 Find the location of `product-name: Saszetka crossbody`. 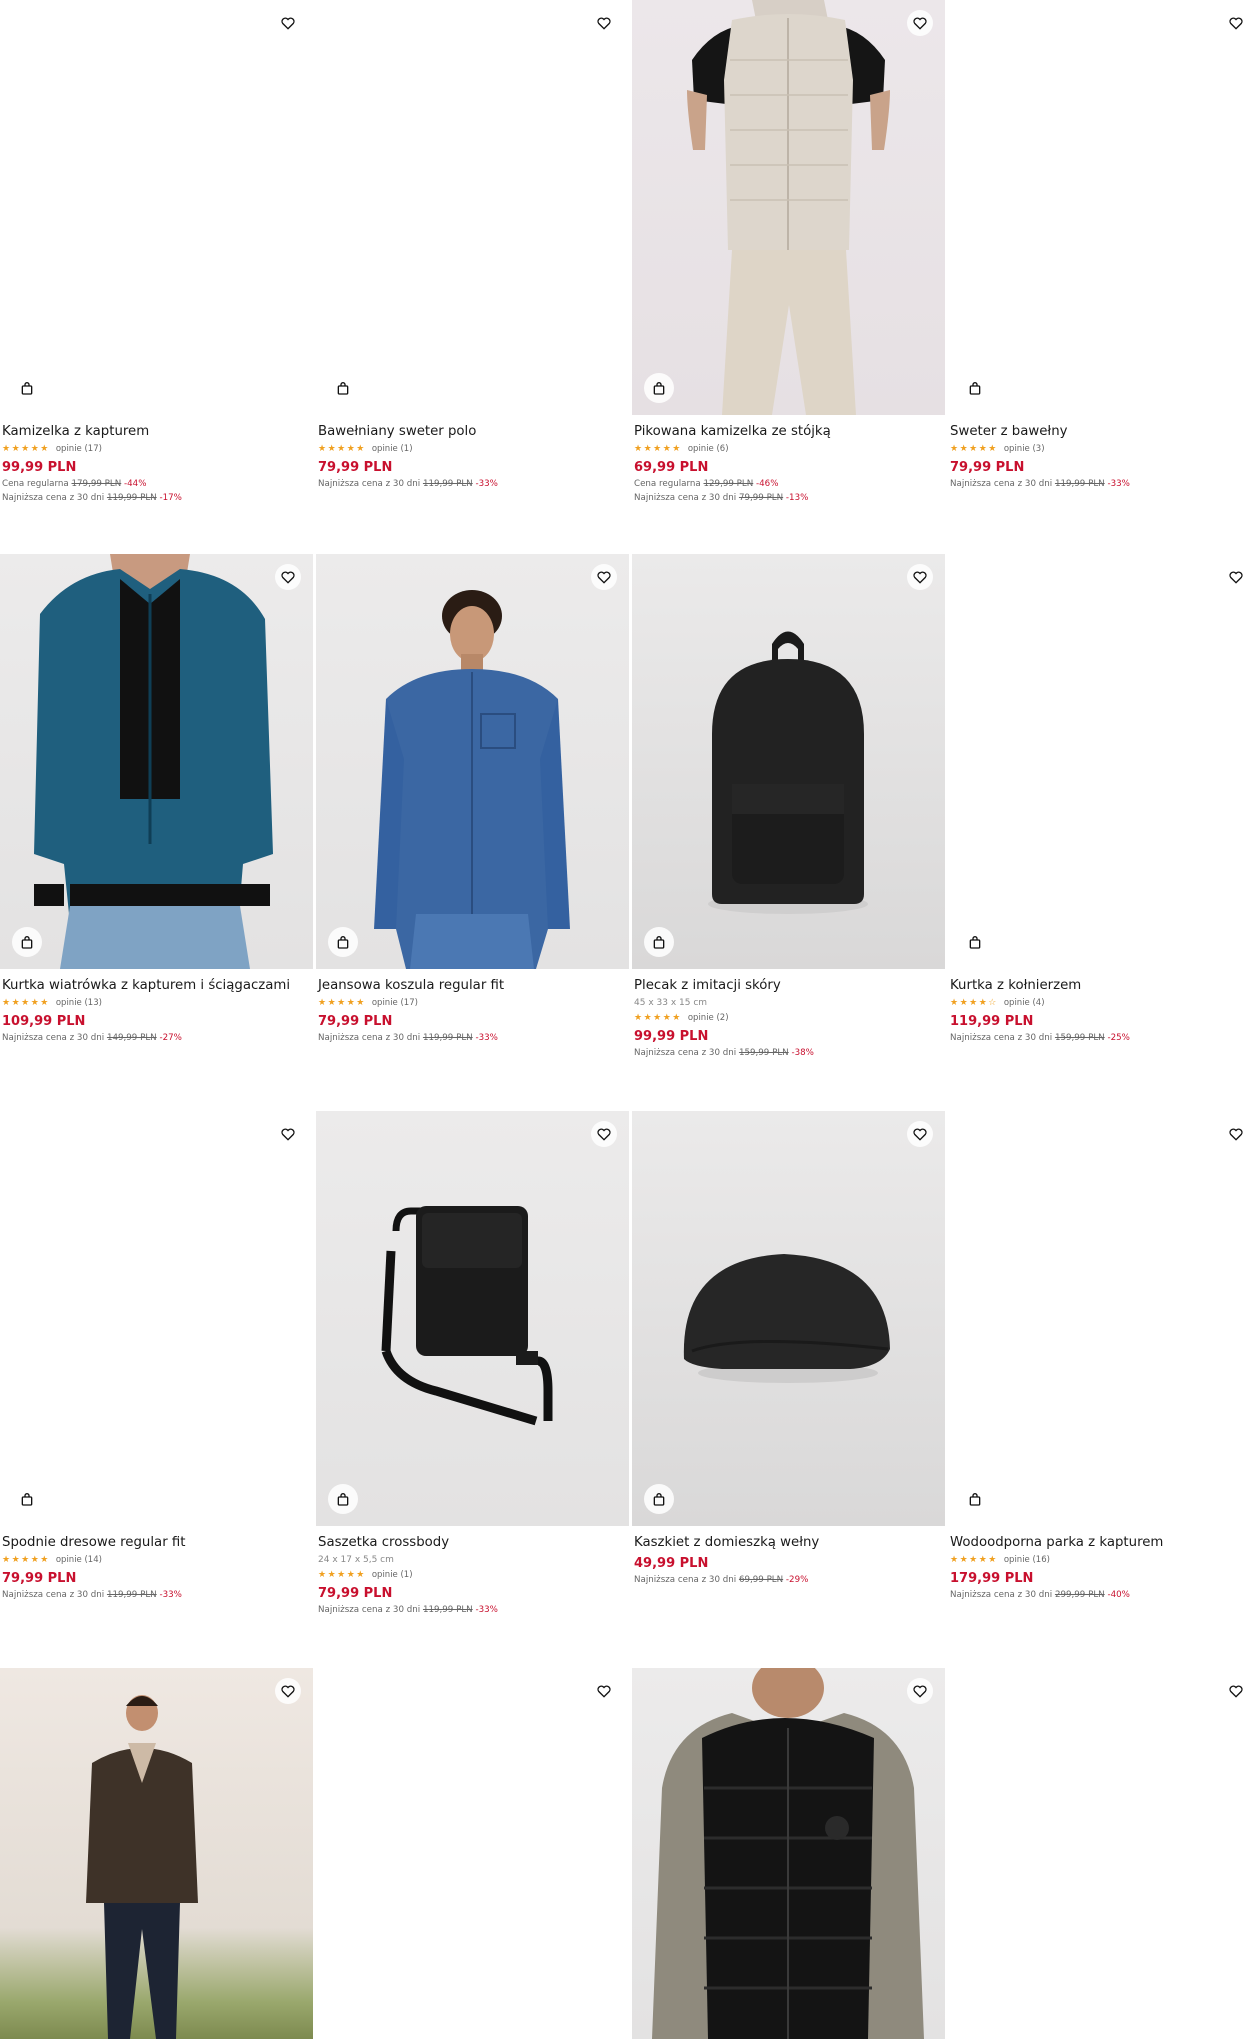

product-name: Saszetka crossbody is located at coordinates (473, 1543).